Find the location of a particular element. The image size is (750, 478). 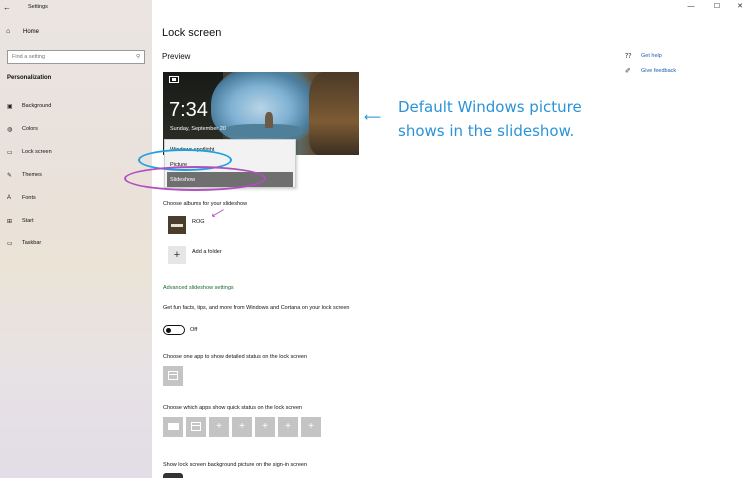

home-icon: ⌂ is located at coordinates (8, 31).